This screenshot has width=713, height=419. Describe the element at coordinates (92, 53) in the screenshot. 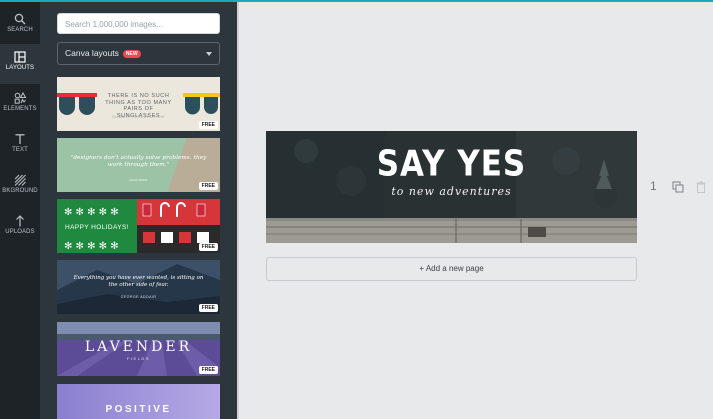

I see `layout-select-label: Canva layouts` at that location.